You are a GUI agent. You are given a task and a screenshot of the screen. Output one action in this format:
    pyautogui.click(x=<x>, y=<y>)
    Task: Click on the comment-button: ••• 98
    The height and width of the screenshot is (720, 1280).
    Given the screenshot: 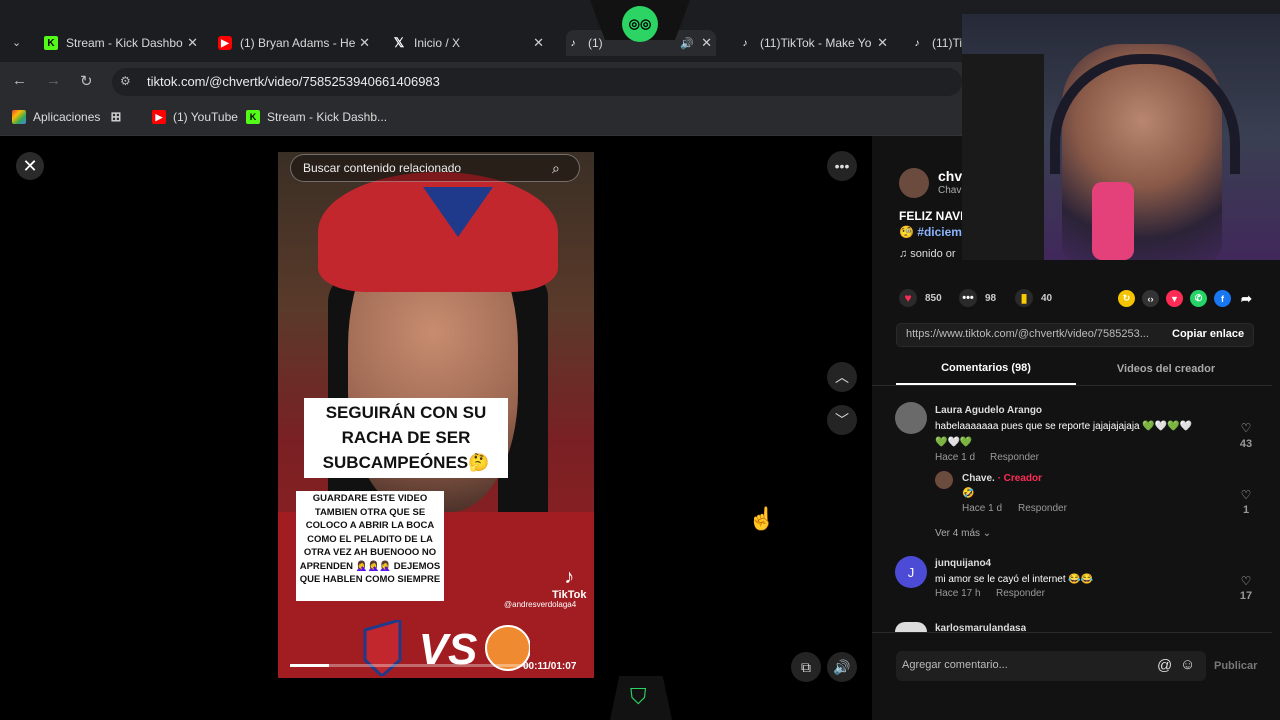 What is the action you would take?
    pyautogui.click(x=977, y=298)
    